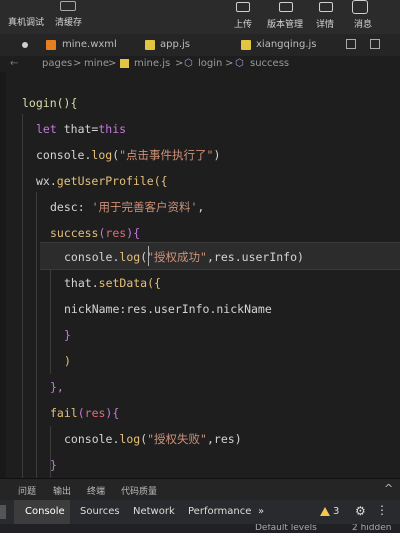 The image size is (400, 533). Describe the element at coordinates (154, 511) in the screenshot. I see `tab-network: Network` at that location.